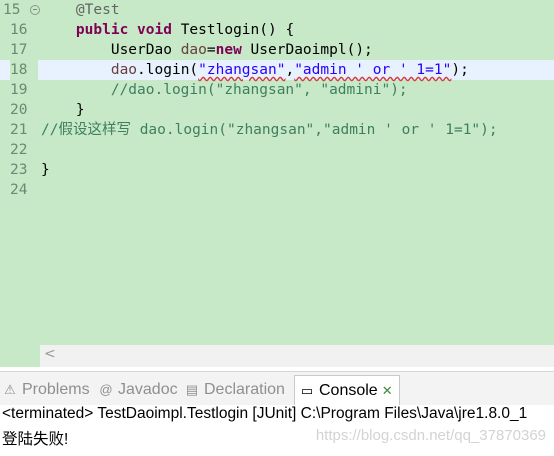  I want to click on code-token: Testlogin() {, so click(233, 30).